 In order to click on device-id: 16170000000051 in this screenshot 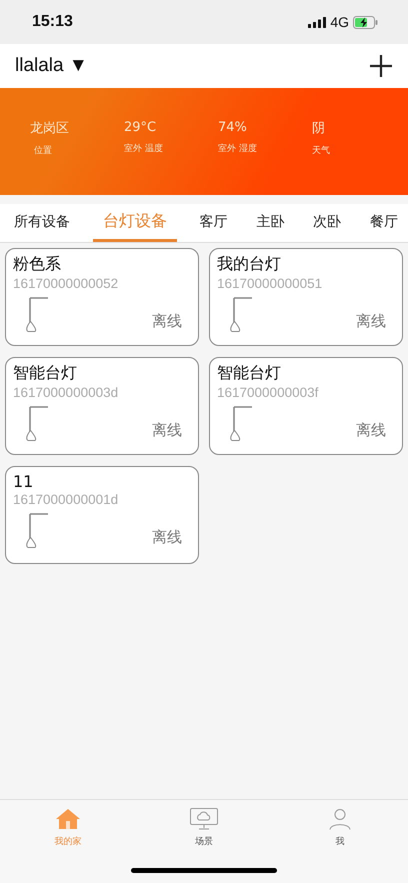, I will do `click(270, 283)`.